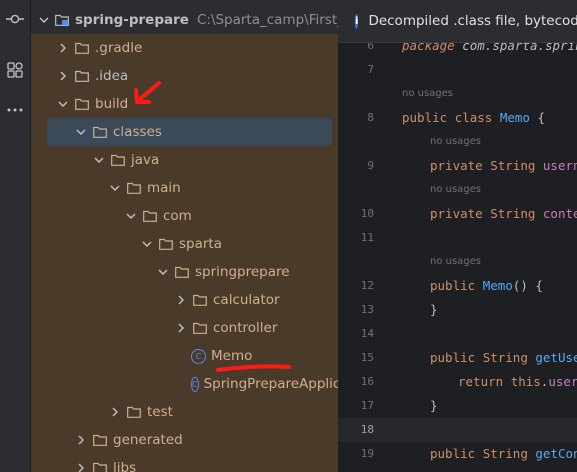 Image resolution: width=577 pixels, height=472 pixels. I want to click on root-project-path: C:\Sparta_camp\First_Sprin, so click(267, 20).